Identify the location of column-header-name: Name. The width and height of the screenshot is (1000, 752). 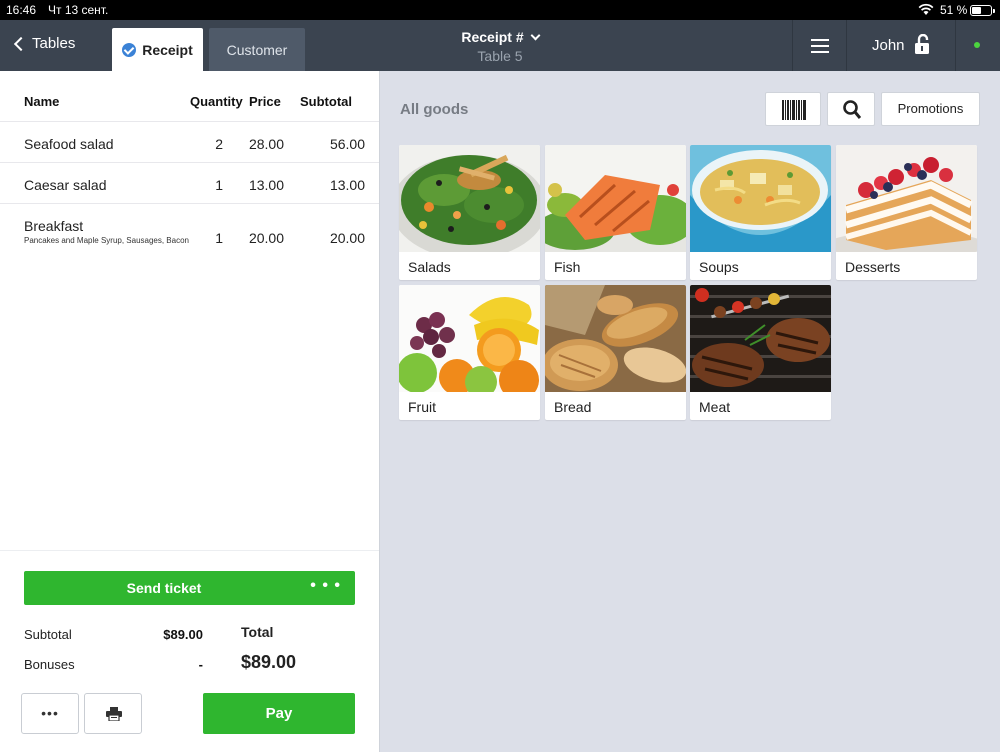
(42, 101).